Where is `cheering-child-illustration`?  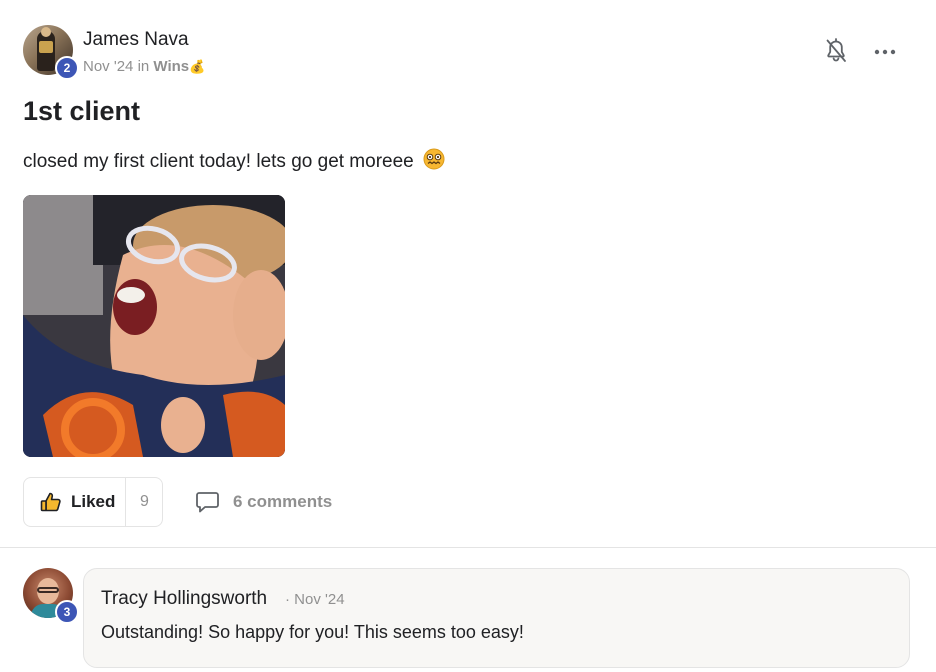 cheering-child-illustration is located at coordinates (154, 326).